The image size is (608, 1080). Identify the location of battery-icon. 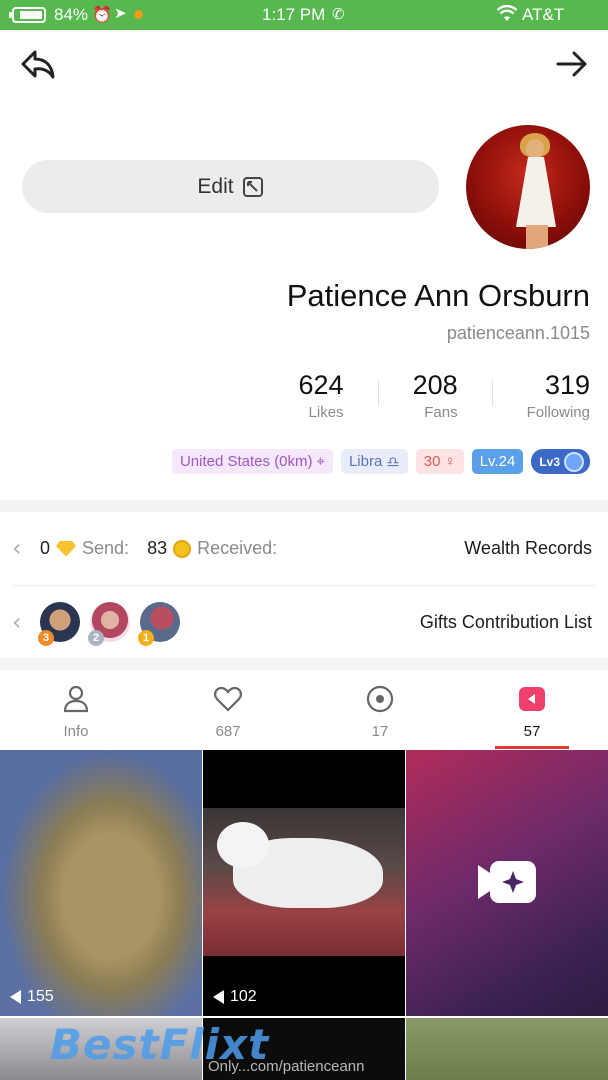
(27, 15).